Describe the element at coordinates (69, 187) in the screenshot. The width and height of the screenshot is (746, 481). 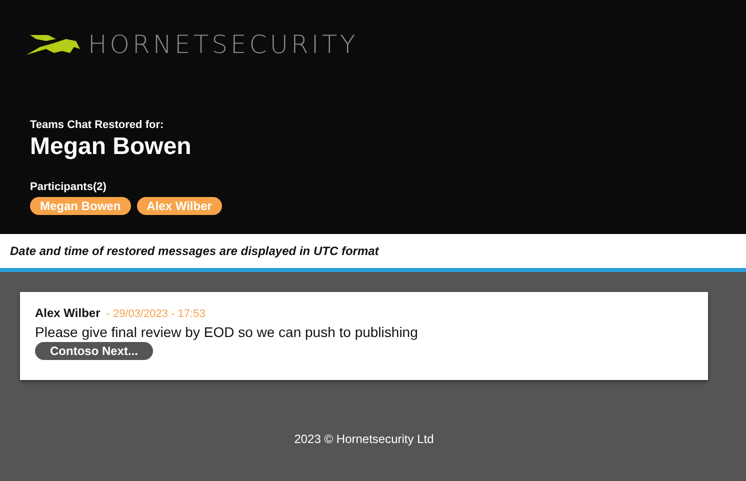
I see `participants-label: Participants(2)` at that location.